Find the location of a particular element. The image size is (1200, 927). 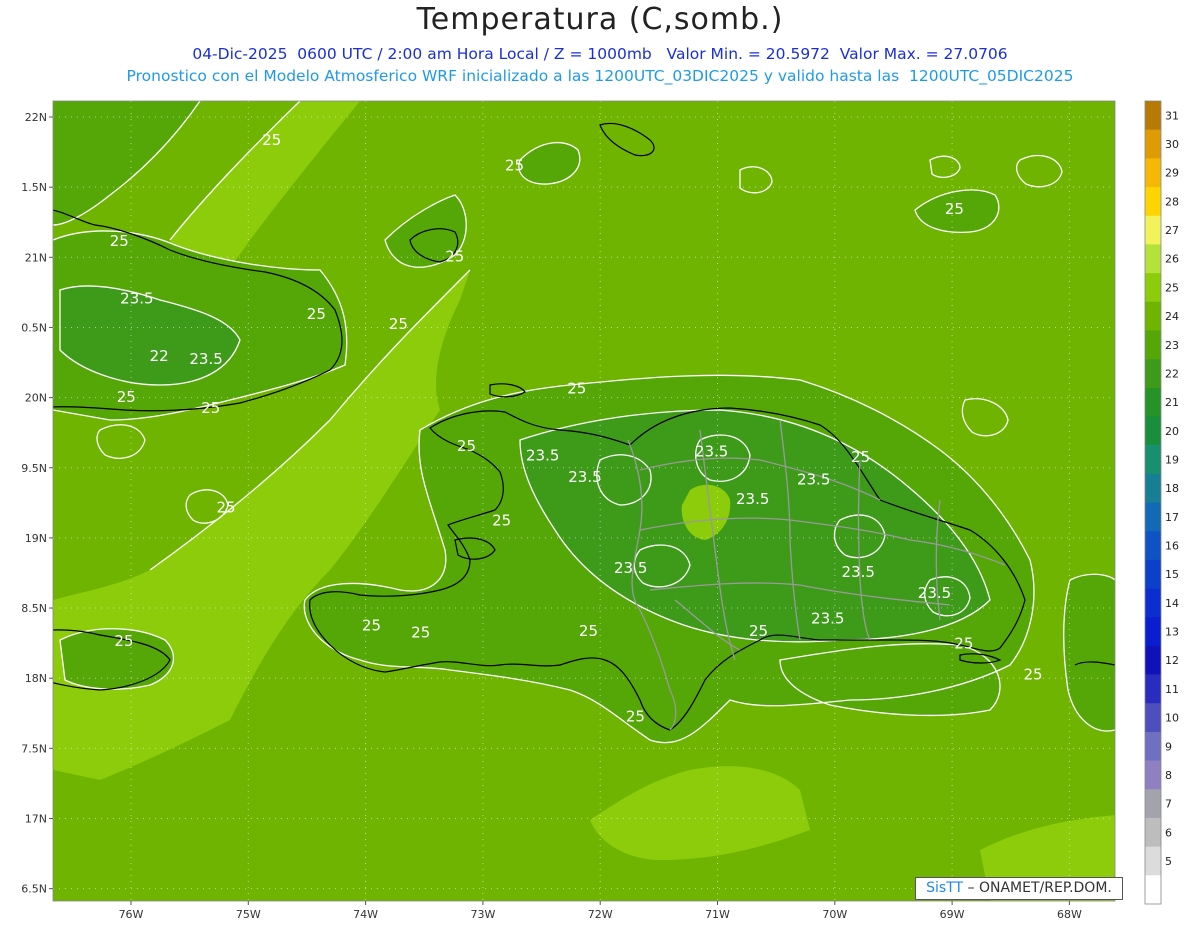

colorbar-label: 10 is located at coordinates (1172, 718).